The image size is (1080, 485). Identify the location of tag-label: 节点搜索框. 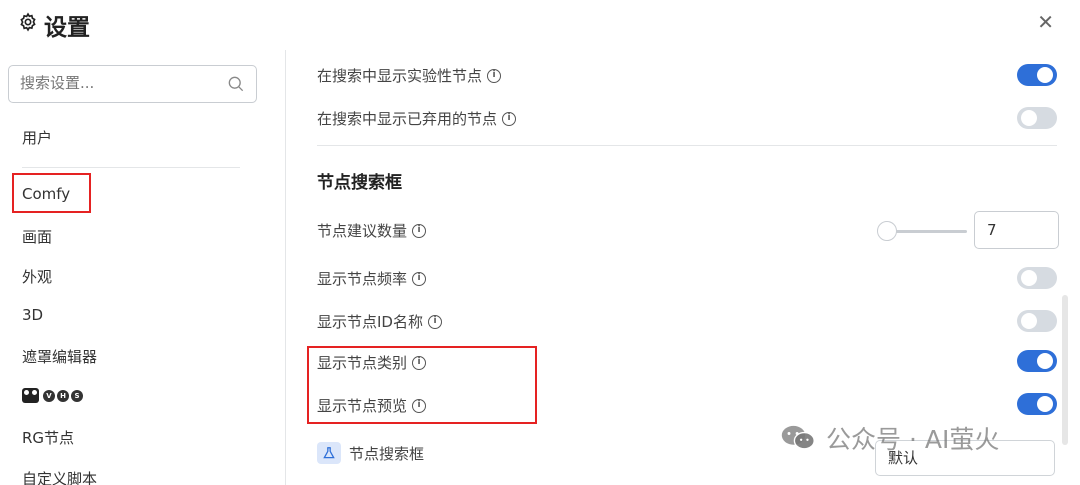
(387, 453).